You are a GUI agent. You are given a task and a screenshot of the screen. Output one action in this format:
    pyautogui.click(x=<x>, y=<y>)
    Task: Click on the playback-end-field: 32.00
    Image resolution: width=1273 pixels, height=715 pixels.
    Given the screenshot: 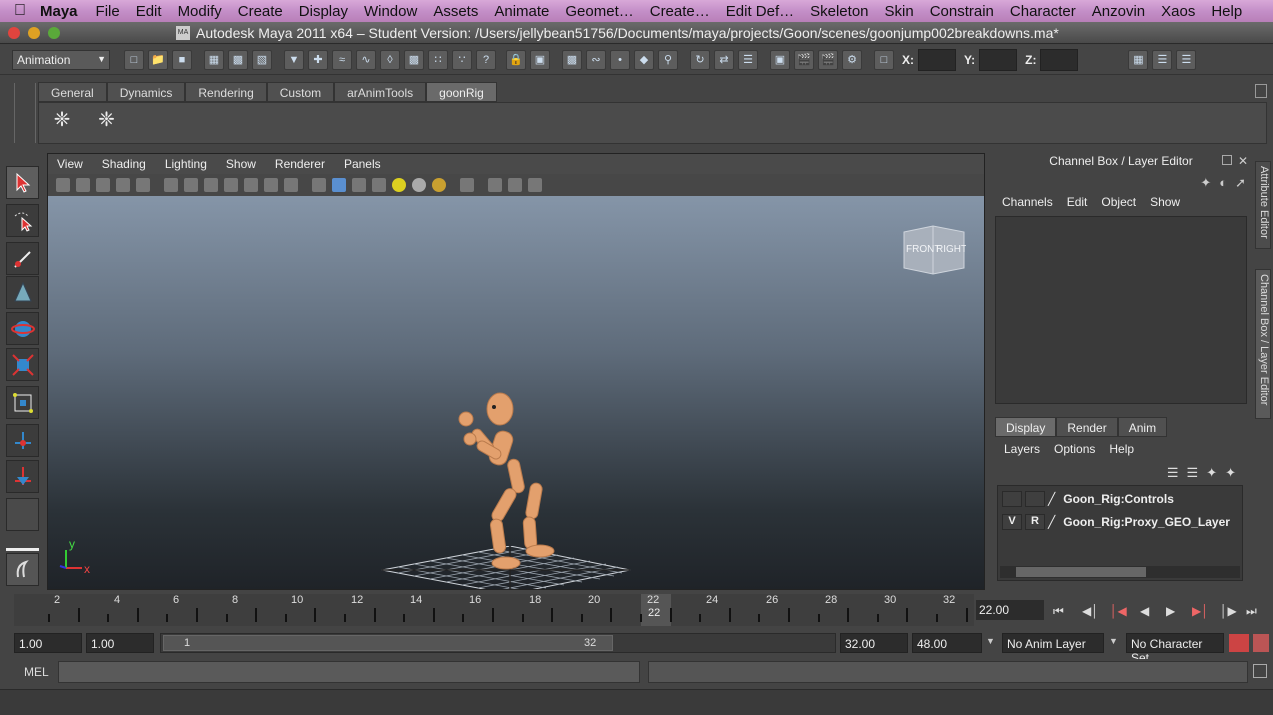 What is the action you would take?
    pyautogui.click(x=874, y=643)
    